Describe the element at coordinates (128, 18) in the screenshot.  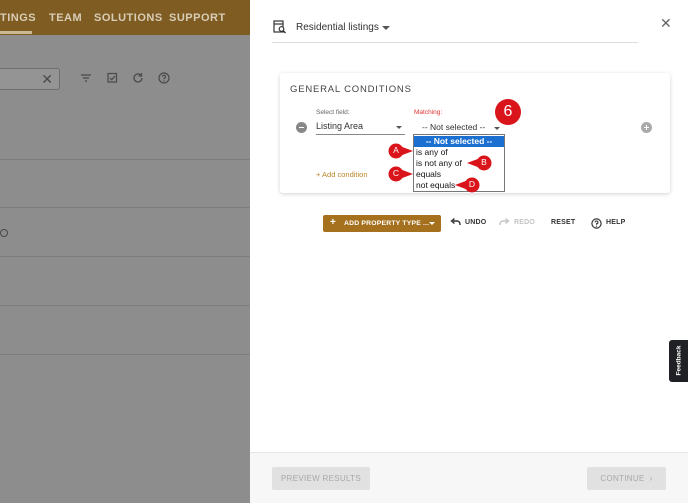
I see `nav-item-solutions: SOLUTIONS` at that location.